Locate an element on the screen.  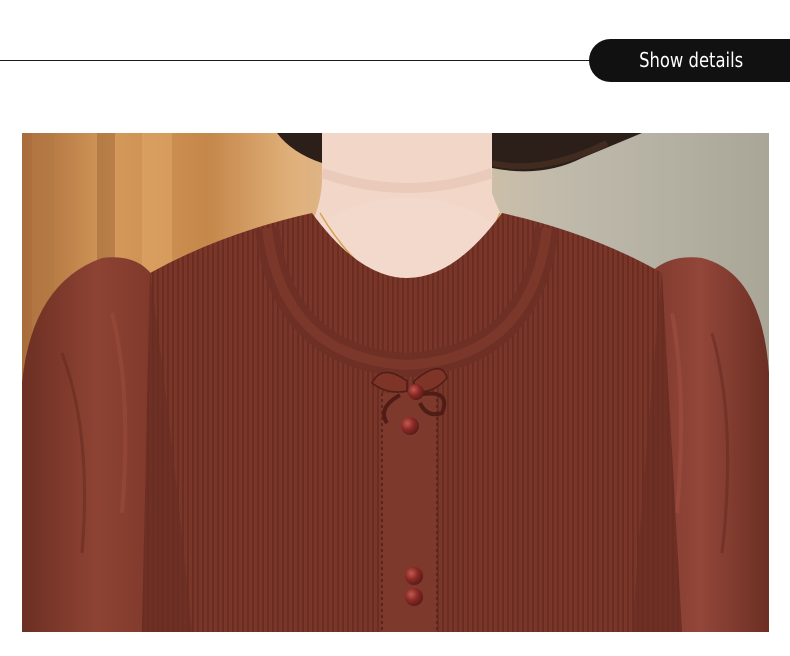
show-details-label: Show details is located at coordinates (691, 60).